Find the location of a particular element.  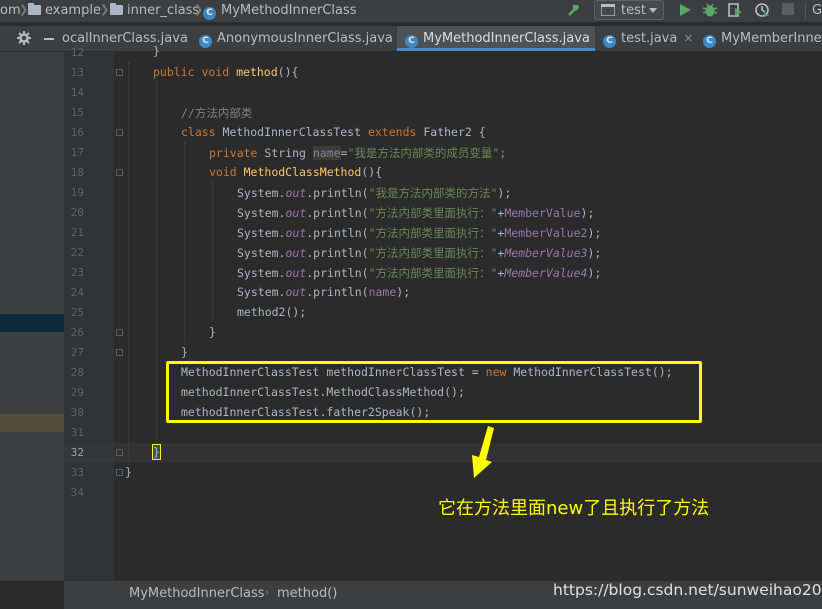

breadcrumb-item-class: C MyMethodInnerClass is located at coordinates (280, 11).